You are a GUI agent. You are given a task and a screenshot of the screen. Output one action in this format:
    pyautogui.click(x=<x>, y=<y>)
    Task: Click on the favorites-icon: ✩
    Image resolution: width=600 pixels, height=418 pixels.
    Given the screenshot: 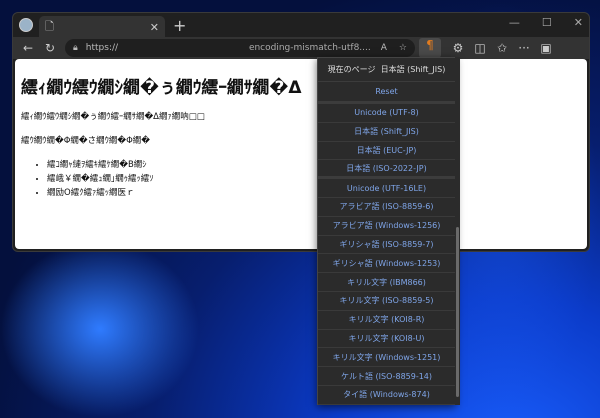 What is the action you would take?
    pyautogui.click(x=502, y=48)
    